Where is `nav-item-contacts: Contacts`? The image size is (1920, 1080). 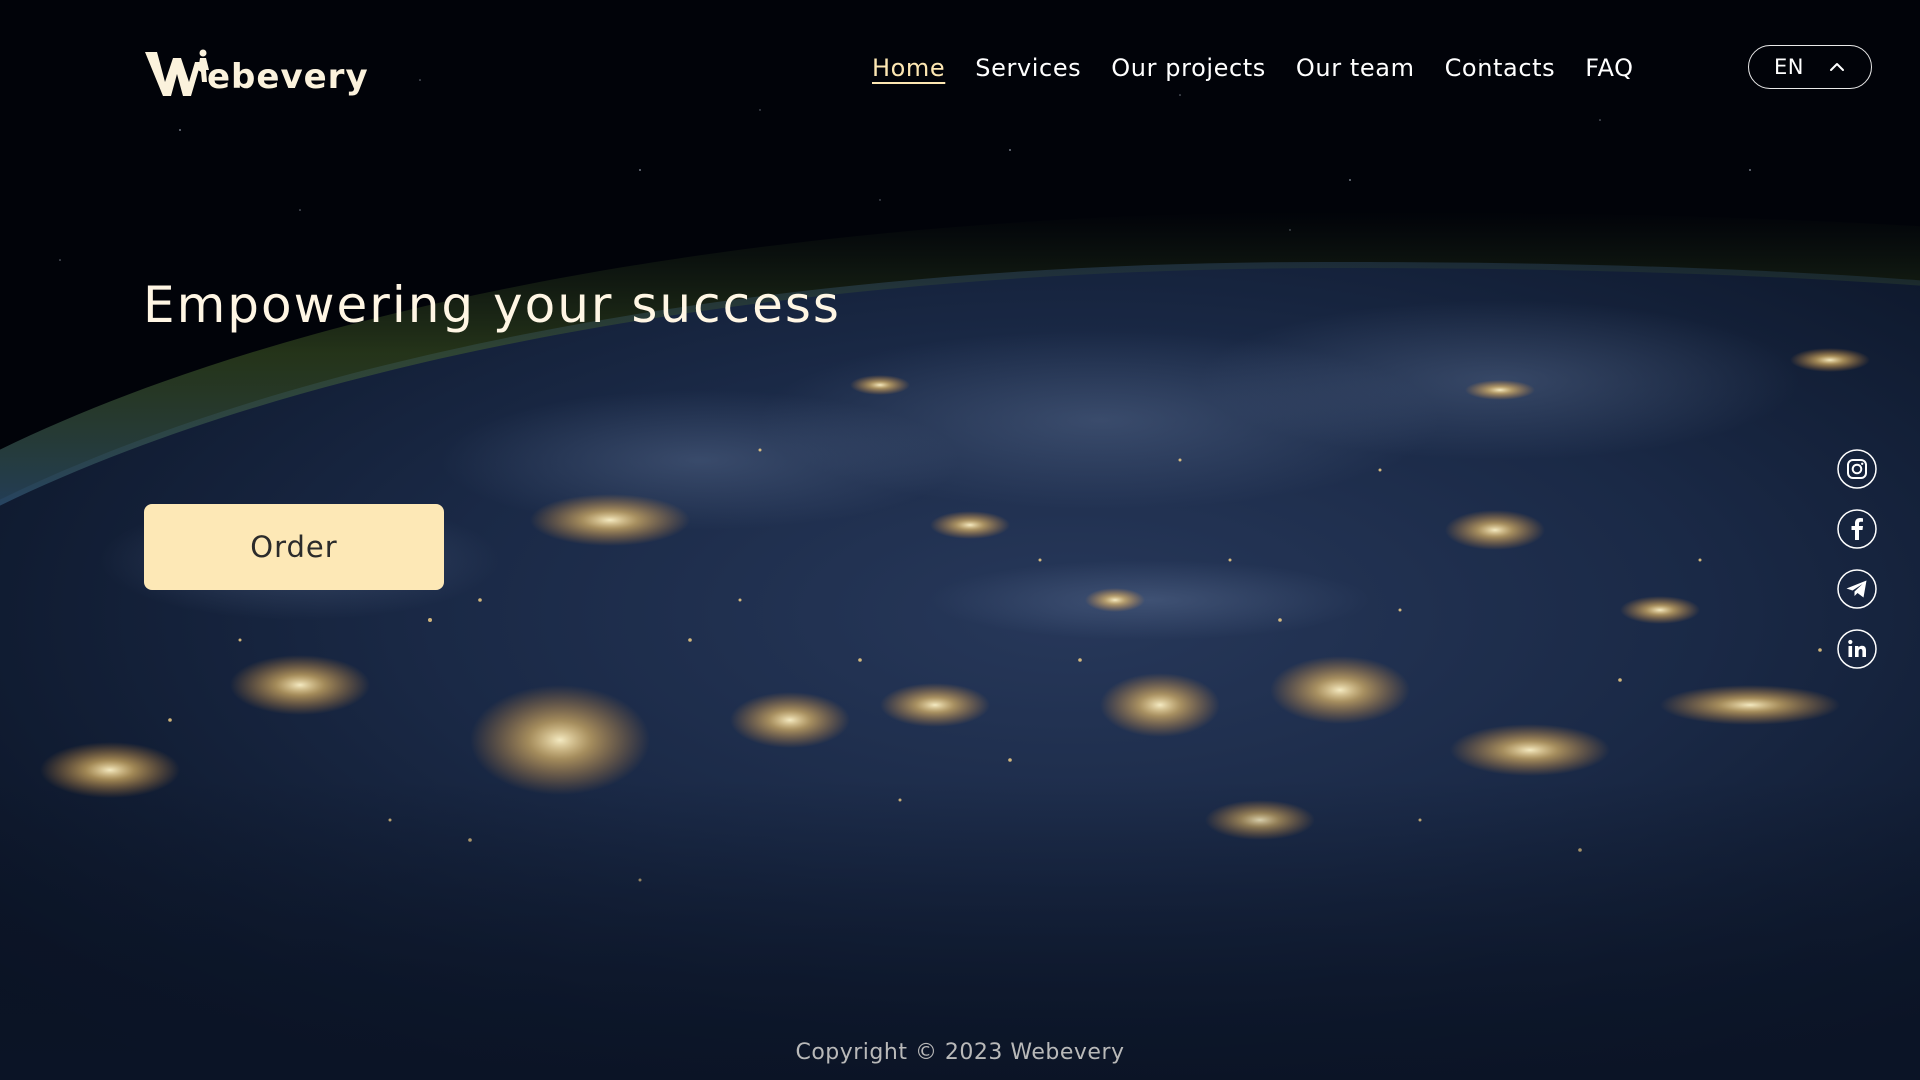 nav-item-contacts: Contacts is located at coordinates (1500, 68).